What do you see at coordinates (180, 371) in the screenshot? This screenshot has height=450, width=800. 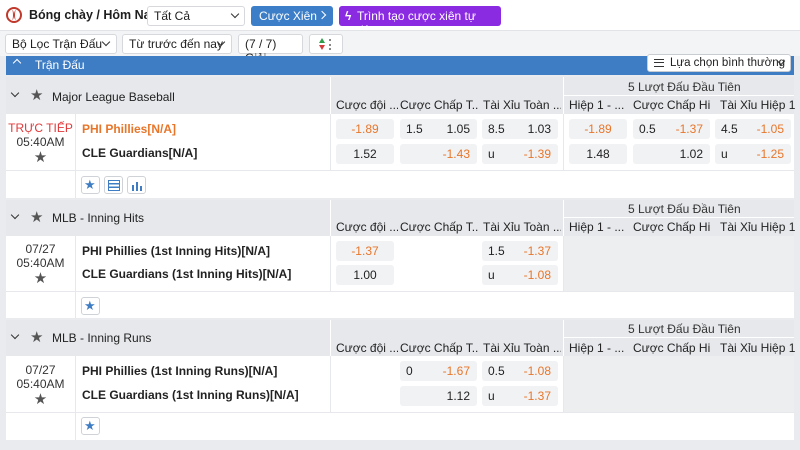 I see `home-team: PHI Phillies (1st Inning Runs)[N/A]` at bounding box center [180, 371].